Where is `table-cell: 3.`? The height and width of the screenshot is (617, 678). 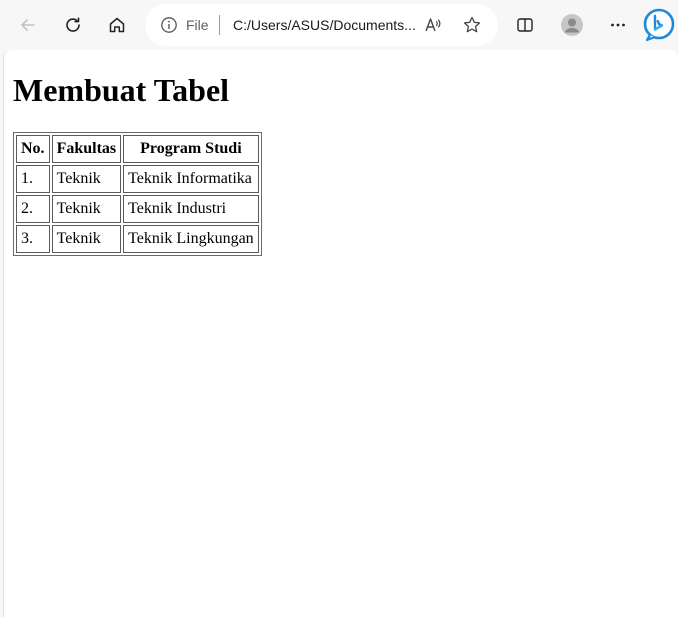 table-cell: 3. is located at coordinates (33, 239).